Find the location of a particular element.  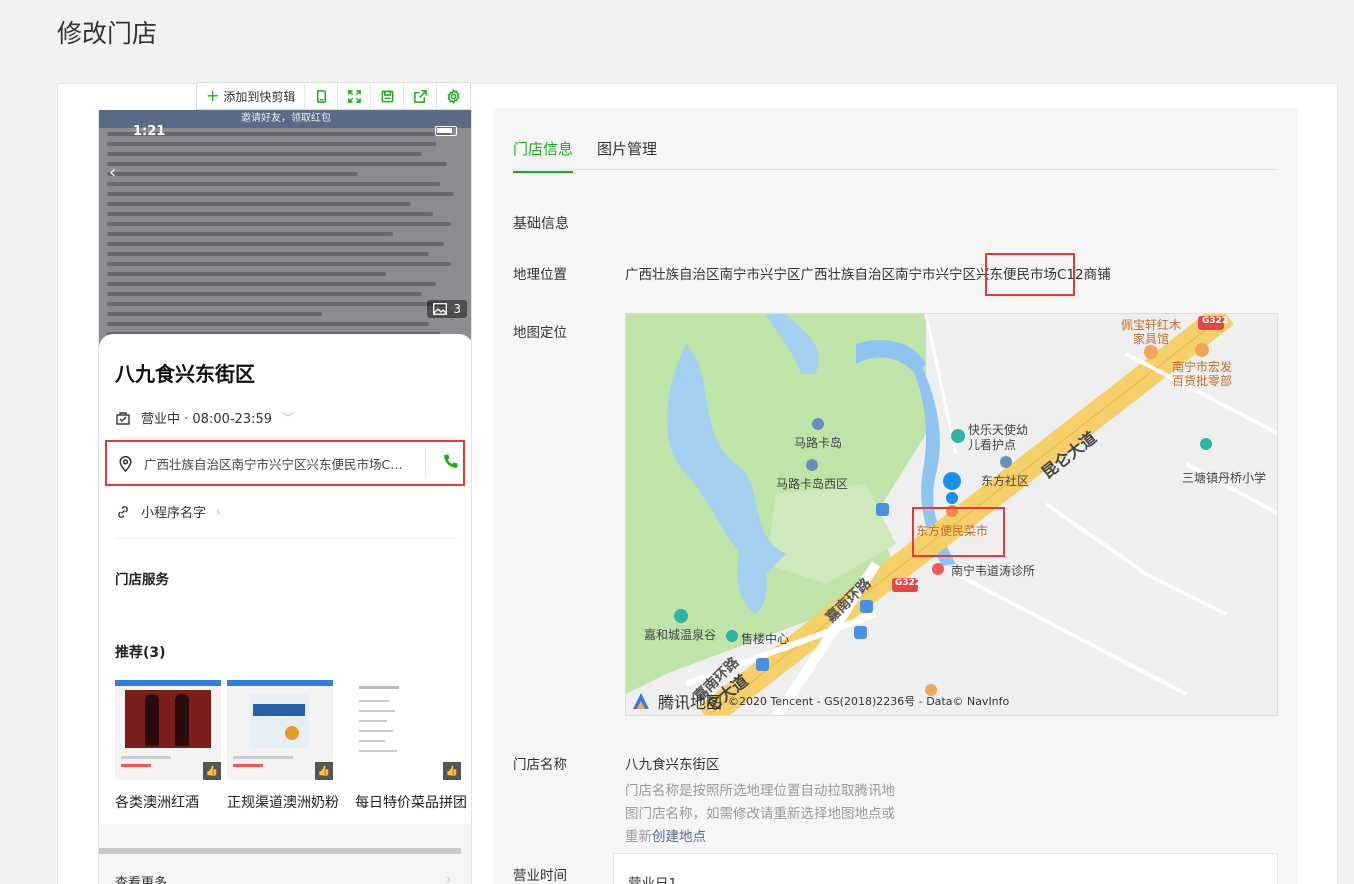

tab-image-management: 图片管理 is located at coordinates (627, 155).